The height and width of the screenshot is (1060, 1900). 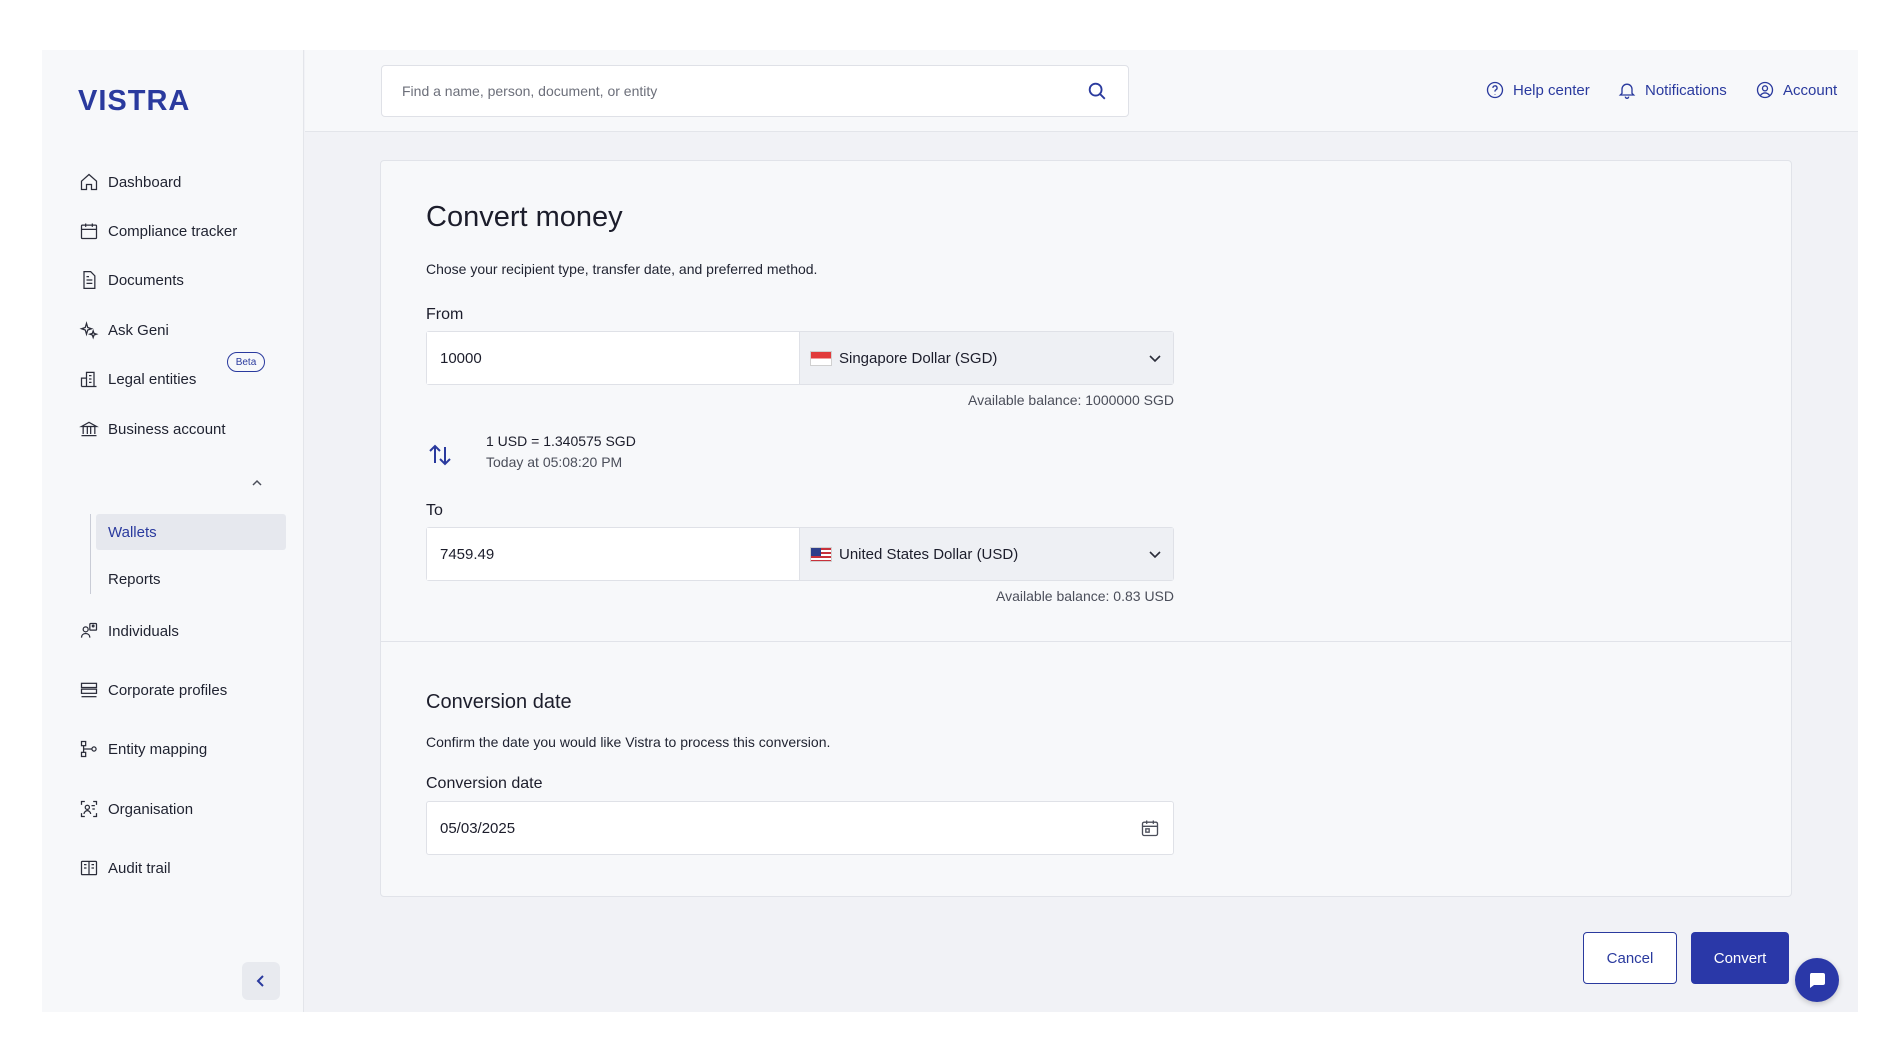 I want to click on sidebar-item-ask-geni: Ask Geni, so click(x=123, y=330).